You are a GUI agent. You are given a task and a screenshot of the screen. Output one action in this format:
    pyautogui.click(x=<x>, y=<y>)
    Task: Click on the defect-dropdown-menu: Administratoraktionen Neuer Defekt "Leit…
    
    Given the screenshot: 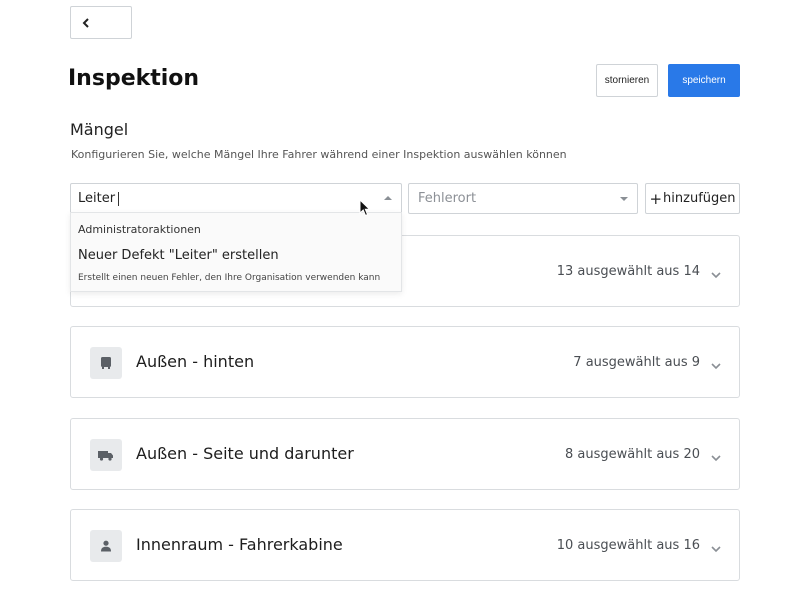 What is the action you would take?
    pyautogui.click(x=236, y=252)
    